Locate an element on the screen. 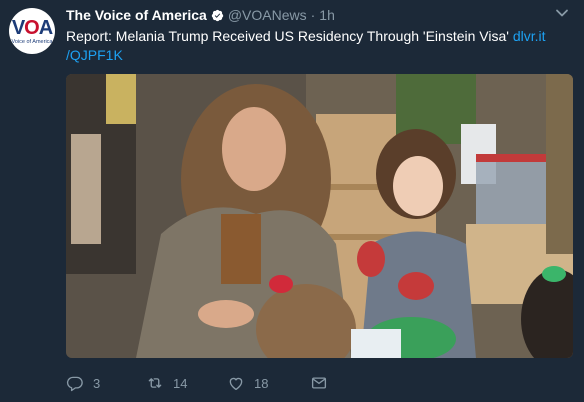 The image size is (584, 402). tweet-header: The Voice of America @VOANews · 1h is located at coordinates (310, 15).